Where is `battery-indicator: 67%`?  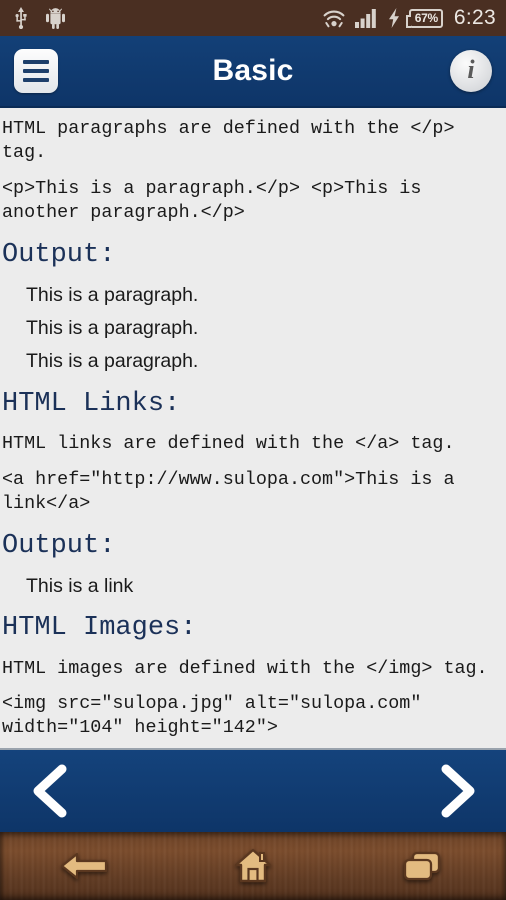
battery-indicator: 67% is located at coordinates (424, 18).